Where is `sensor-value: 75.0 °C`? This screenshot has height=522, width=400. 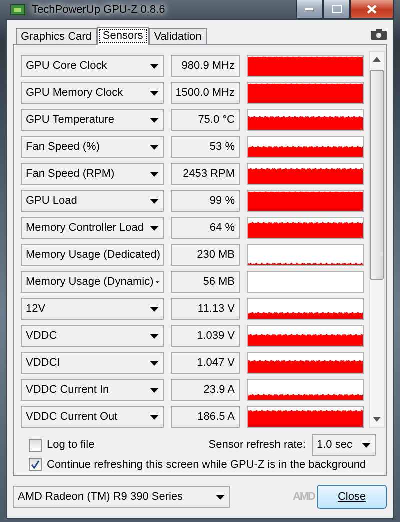 sensor-value: 75.0 °C is located at coordinates (205, 120).